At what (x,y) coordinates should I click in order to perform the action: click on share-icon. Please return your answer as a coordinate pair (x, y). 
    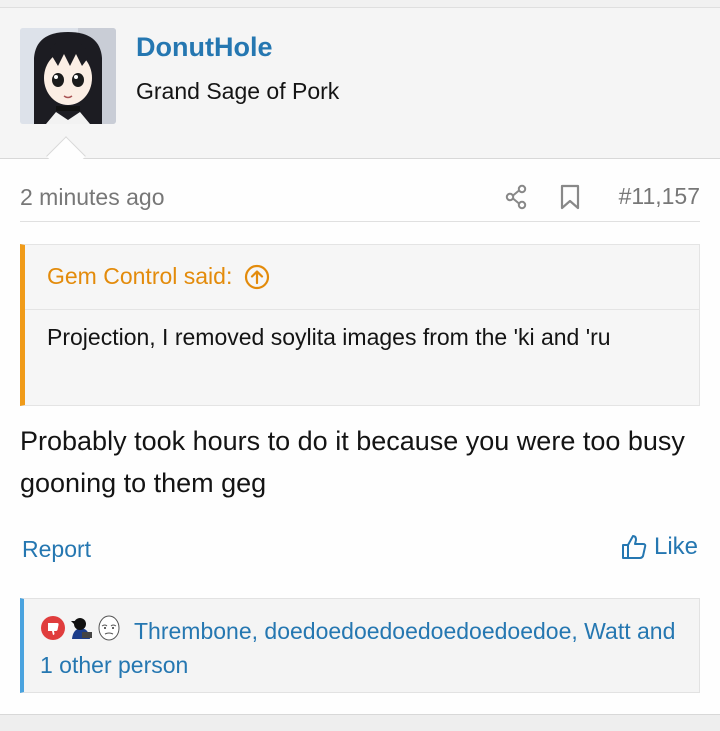
    Looking at the image, I should click on (516, 197).